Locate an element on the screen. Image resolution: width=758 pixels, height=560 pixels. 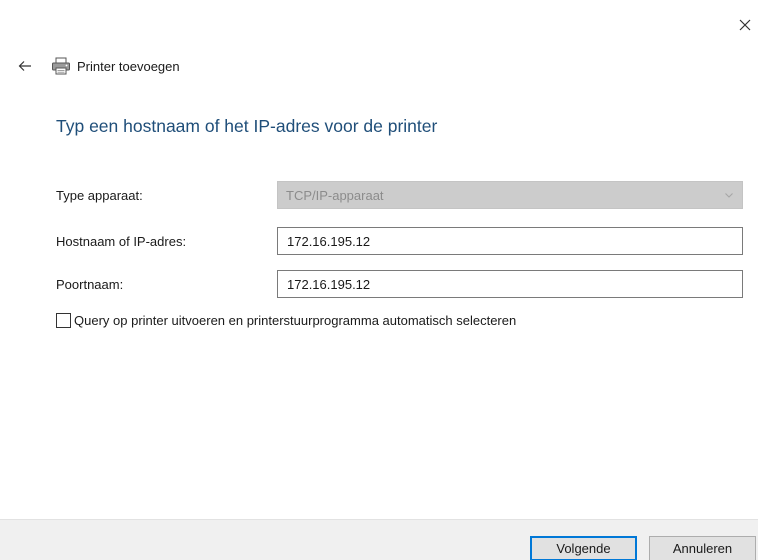
close-icon is located at coordinates (745, 25).